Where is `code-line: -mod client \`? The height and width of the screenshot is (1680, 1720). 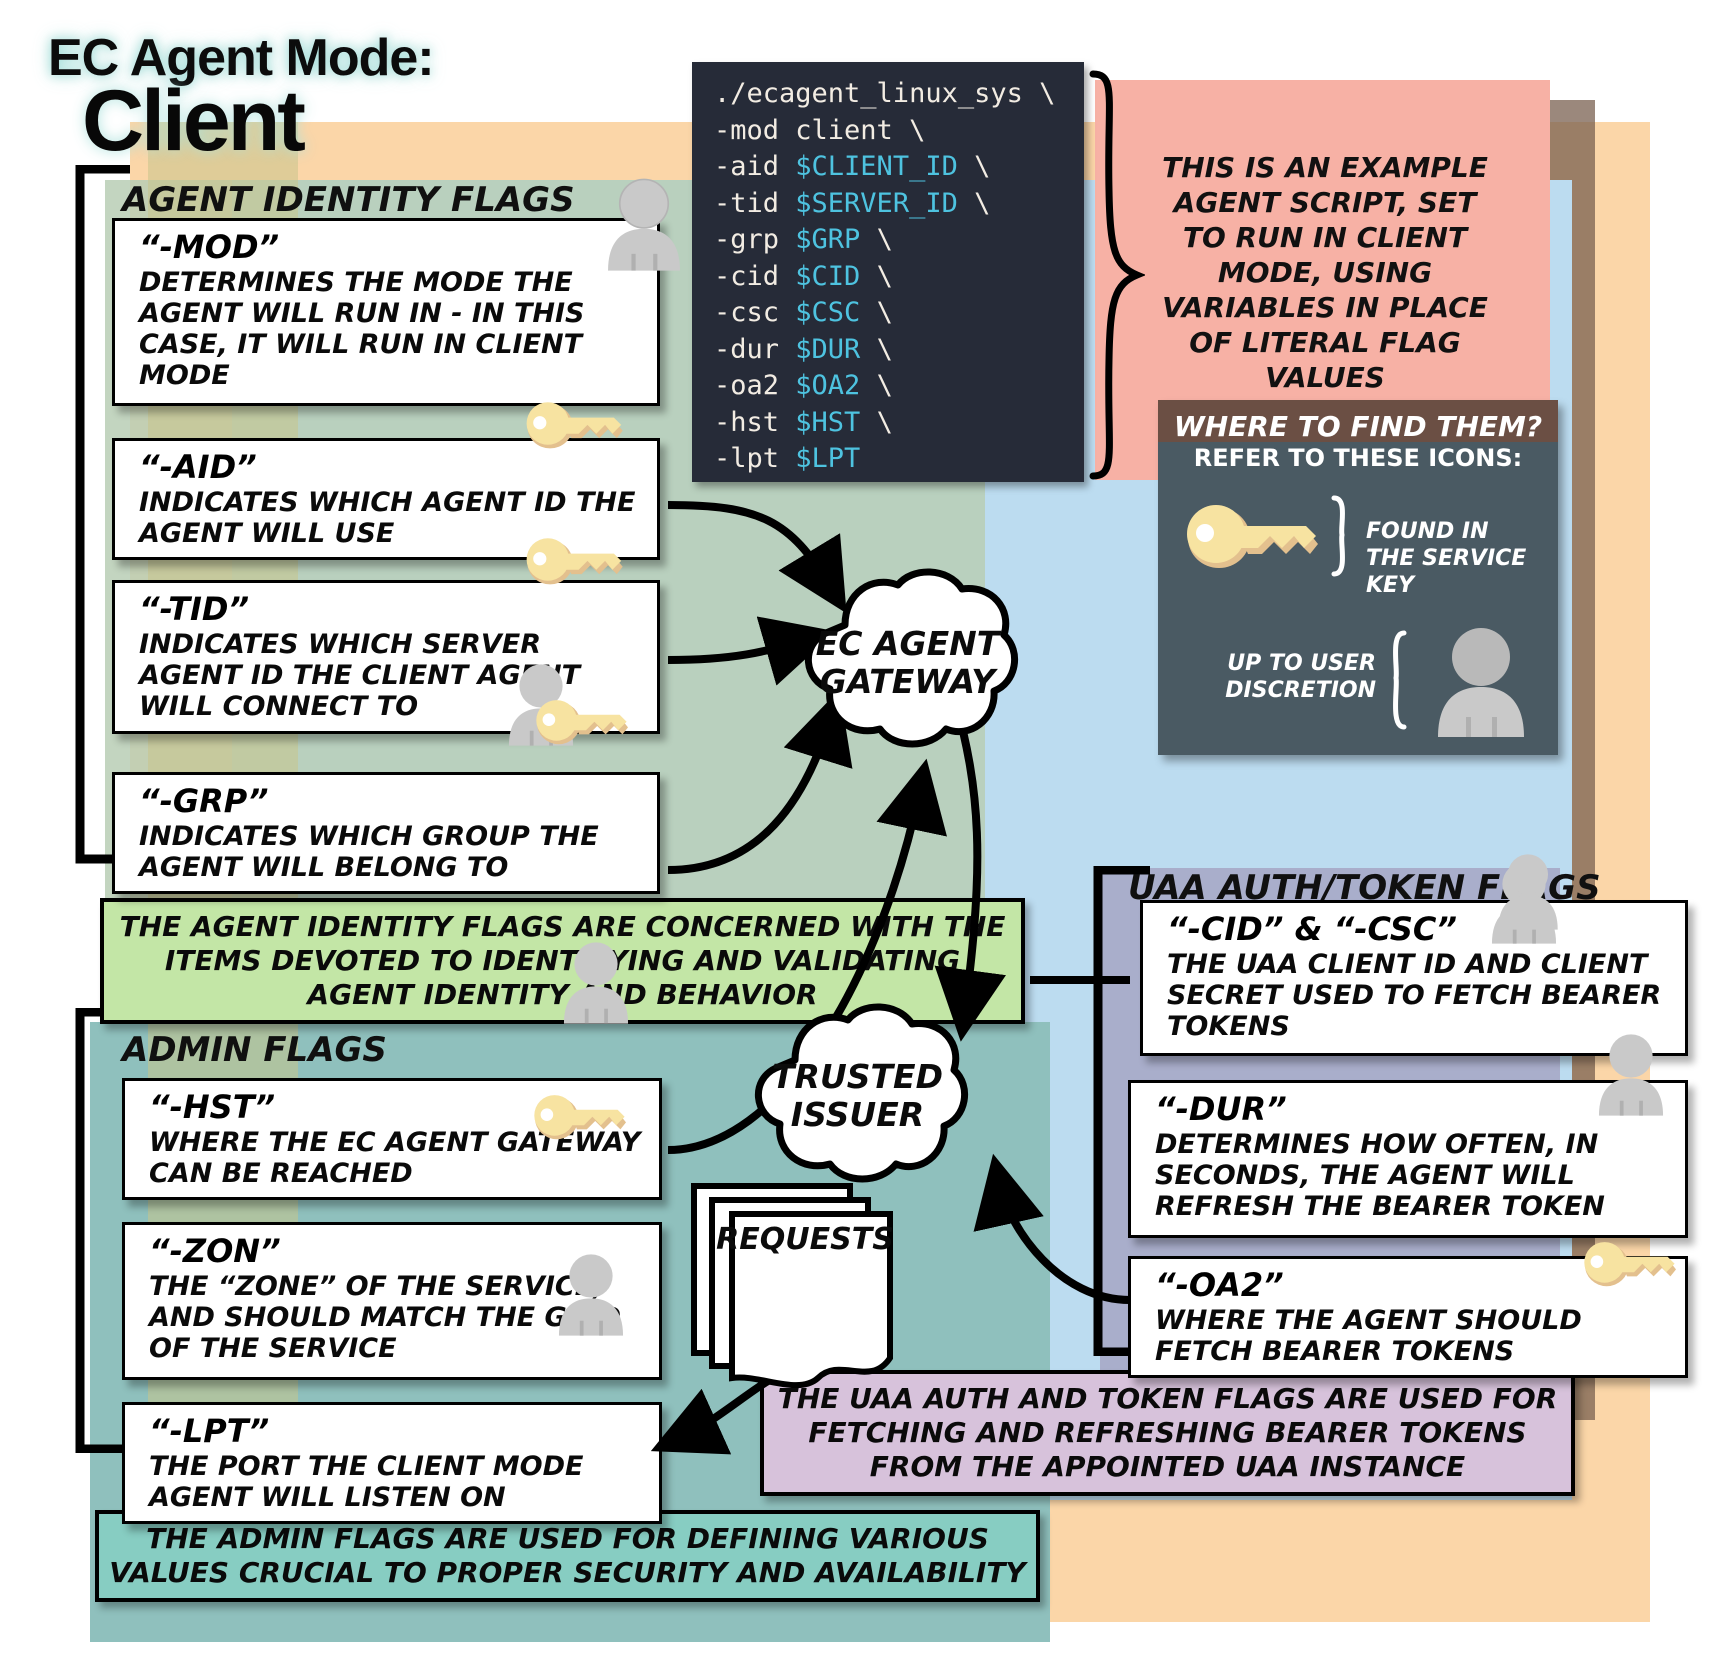
code-line: -mod client \ is located at coordinates (820, 130).